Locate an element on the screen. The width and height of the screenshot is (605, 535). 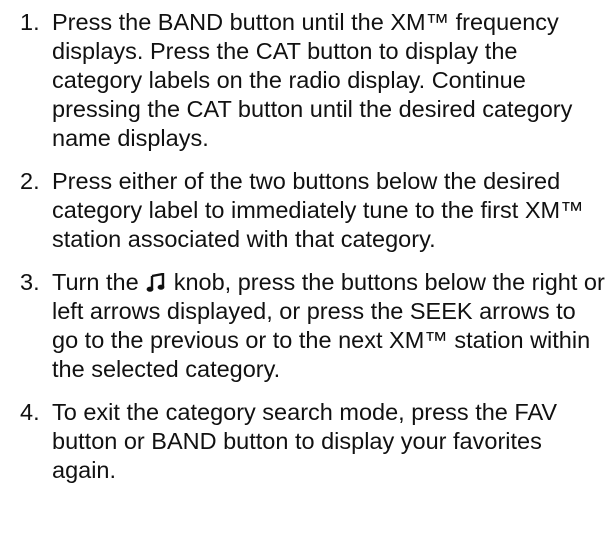
step-number: 1. is located at coordinates (30, 22).